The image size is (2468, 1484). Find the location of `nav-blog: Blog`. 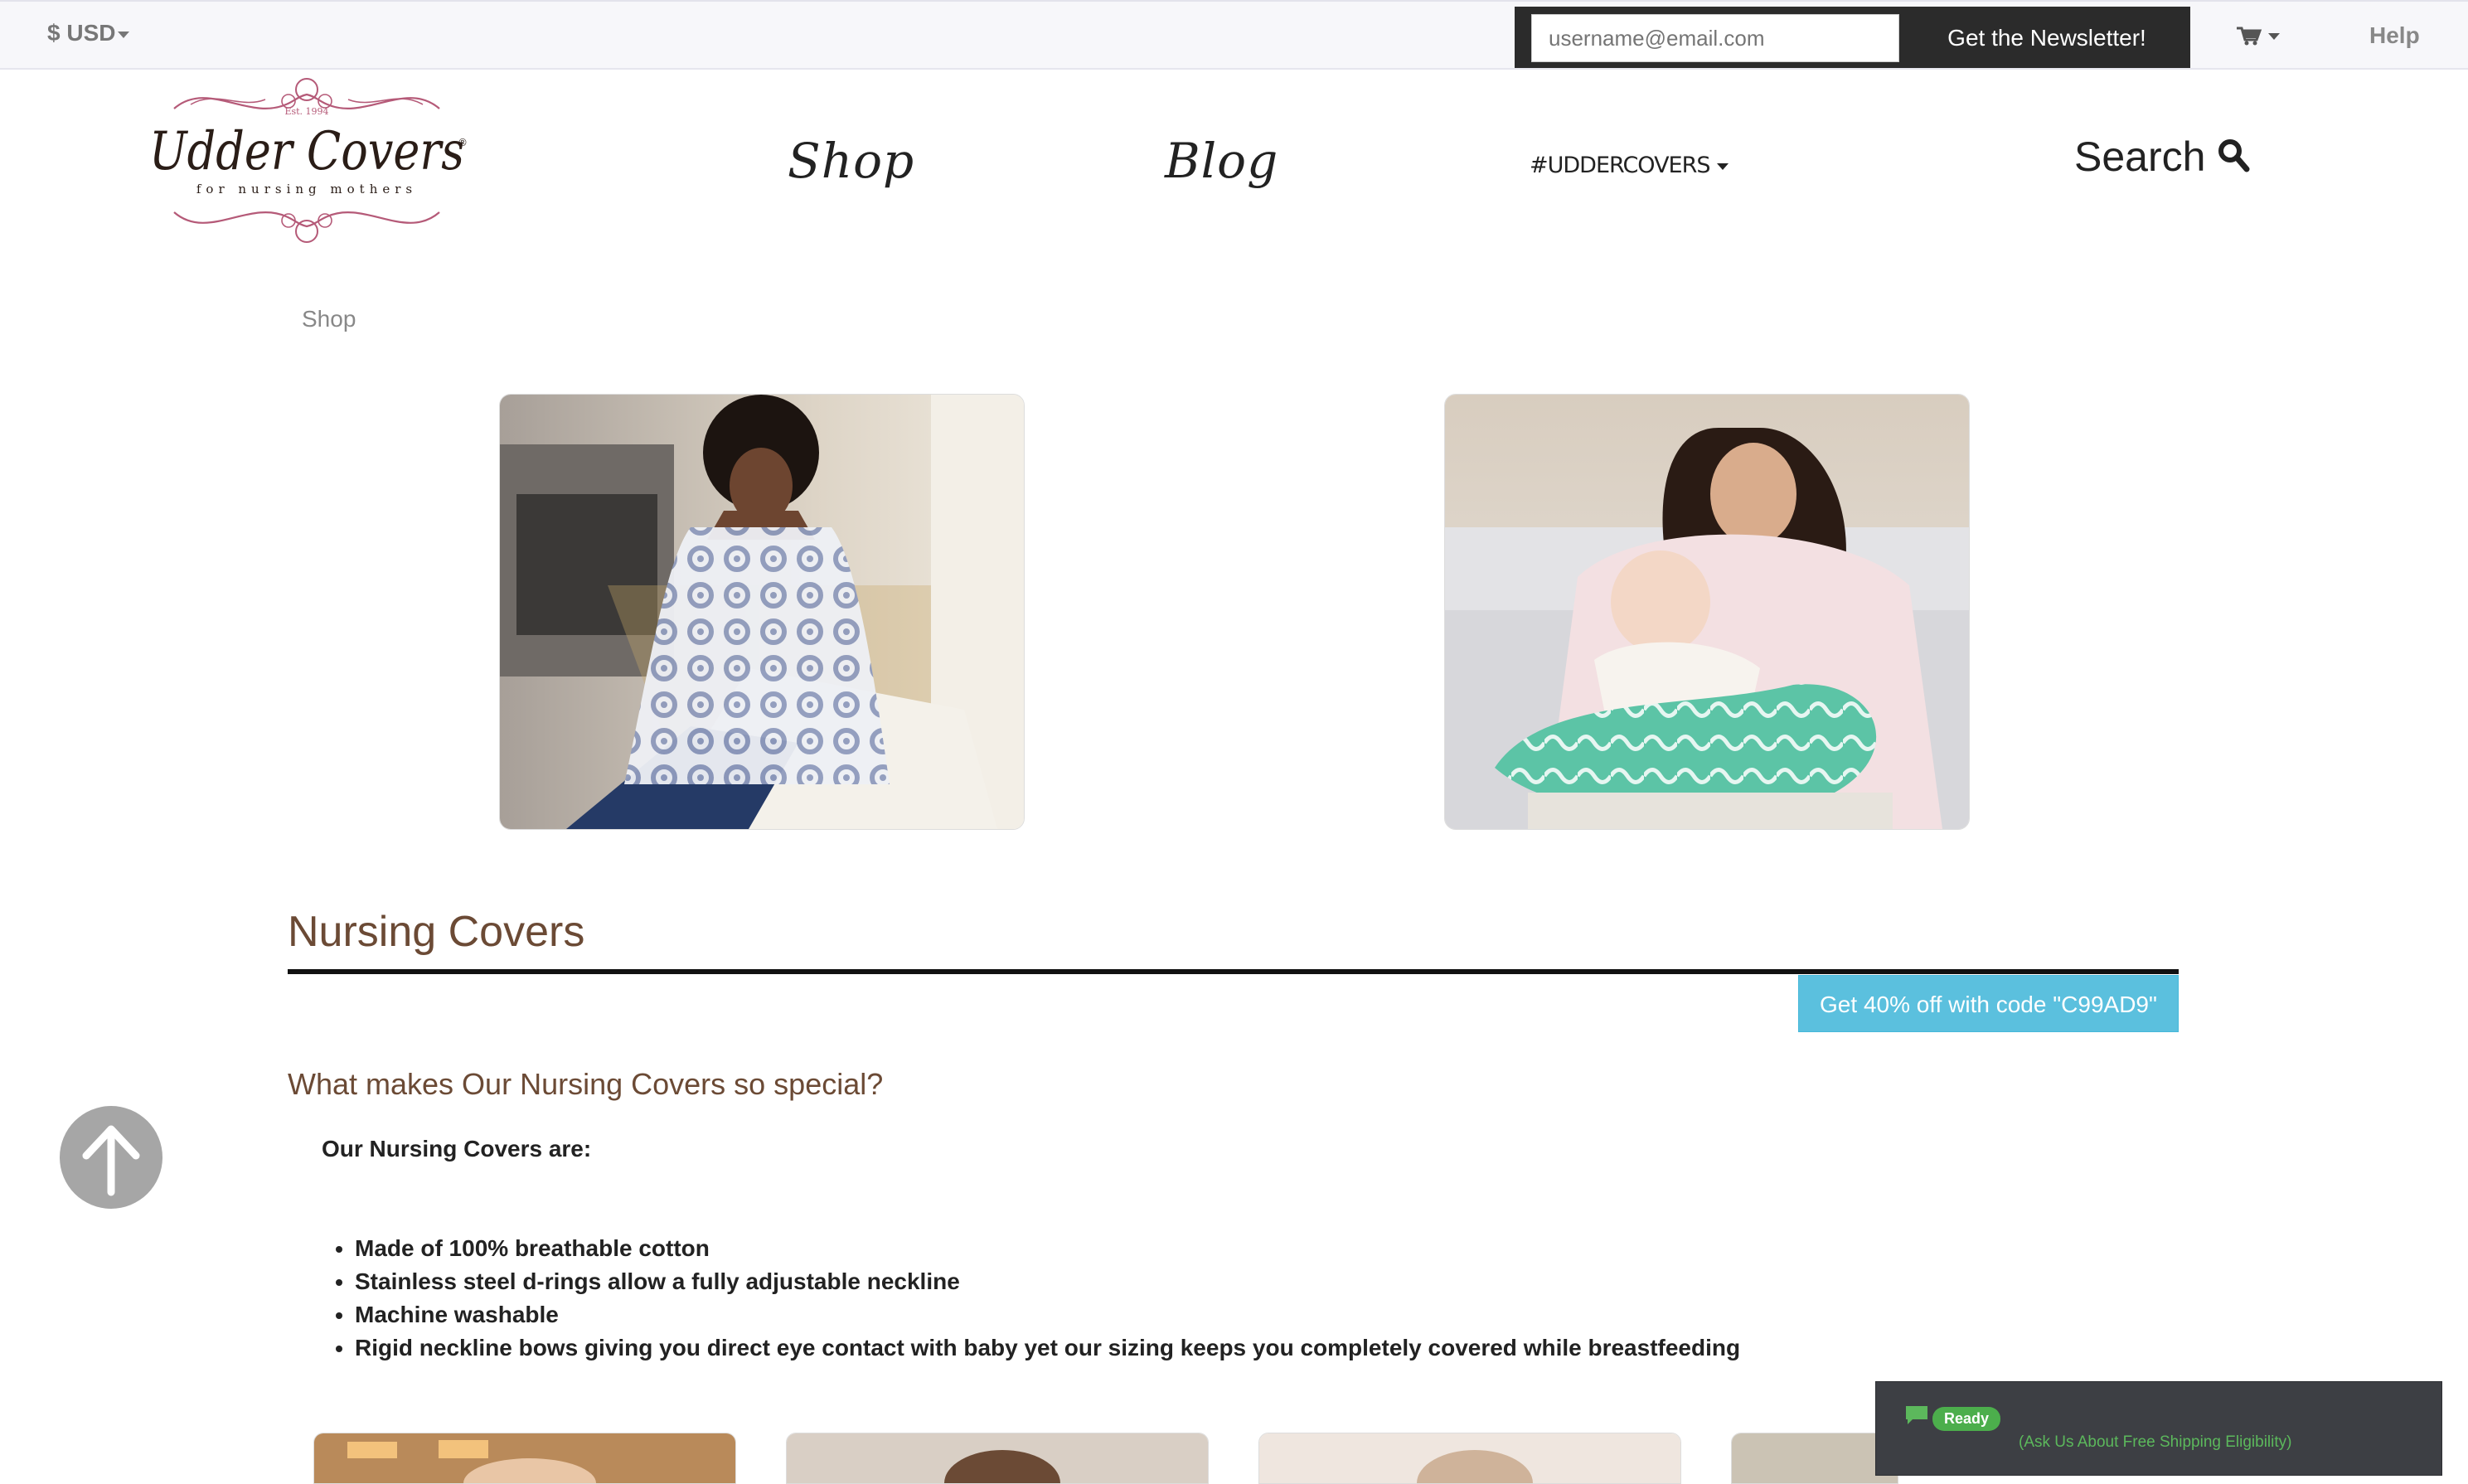

nav-blog: Blog is located at coordinates (1221, 161).